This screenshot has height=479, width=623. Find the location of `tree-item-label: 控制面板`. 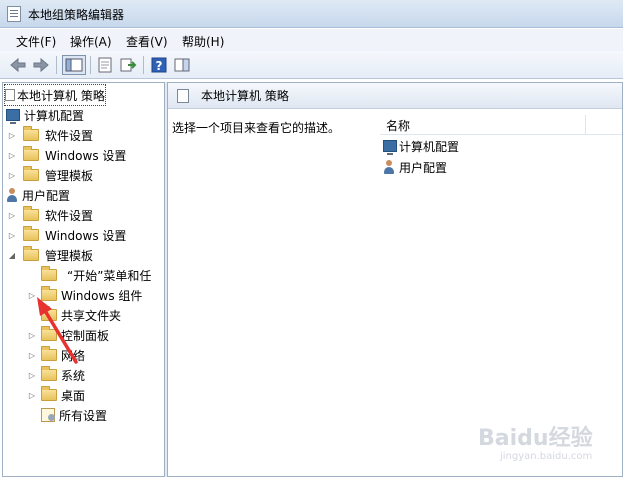

tree-item-label: 控制面板 is located at coordinates (85, 335).